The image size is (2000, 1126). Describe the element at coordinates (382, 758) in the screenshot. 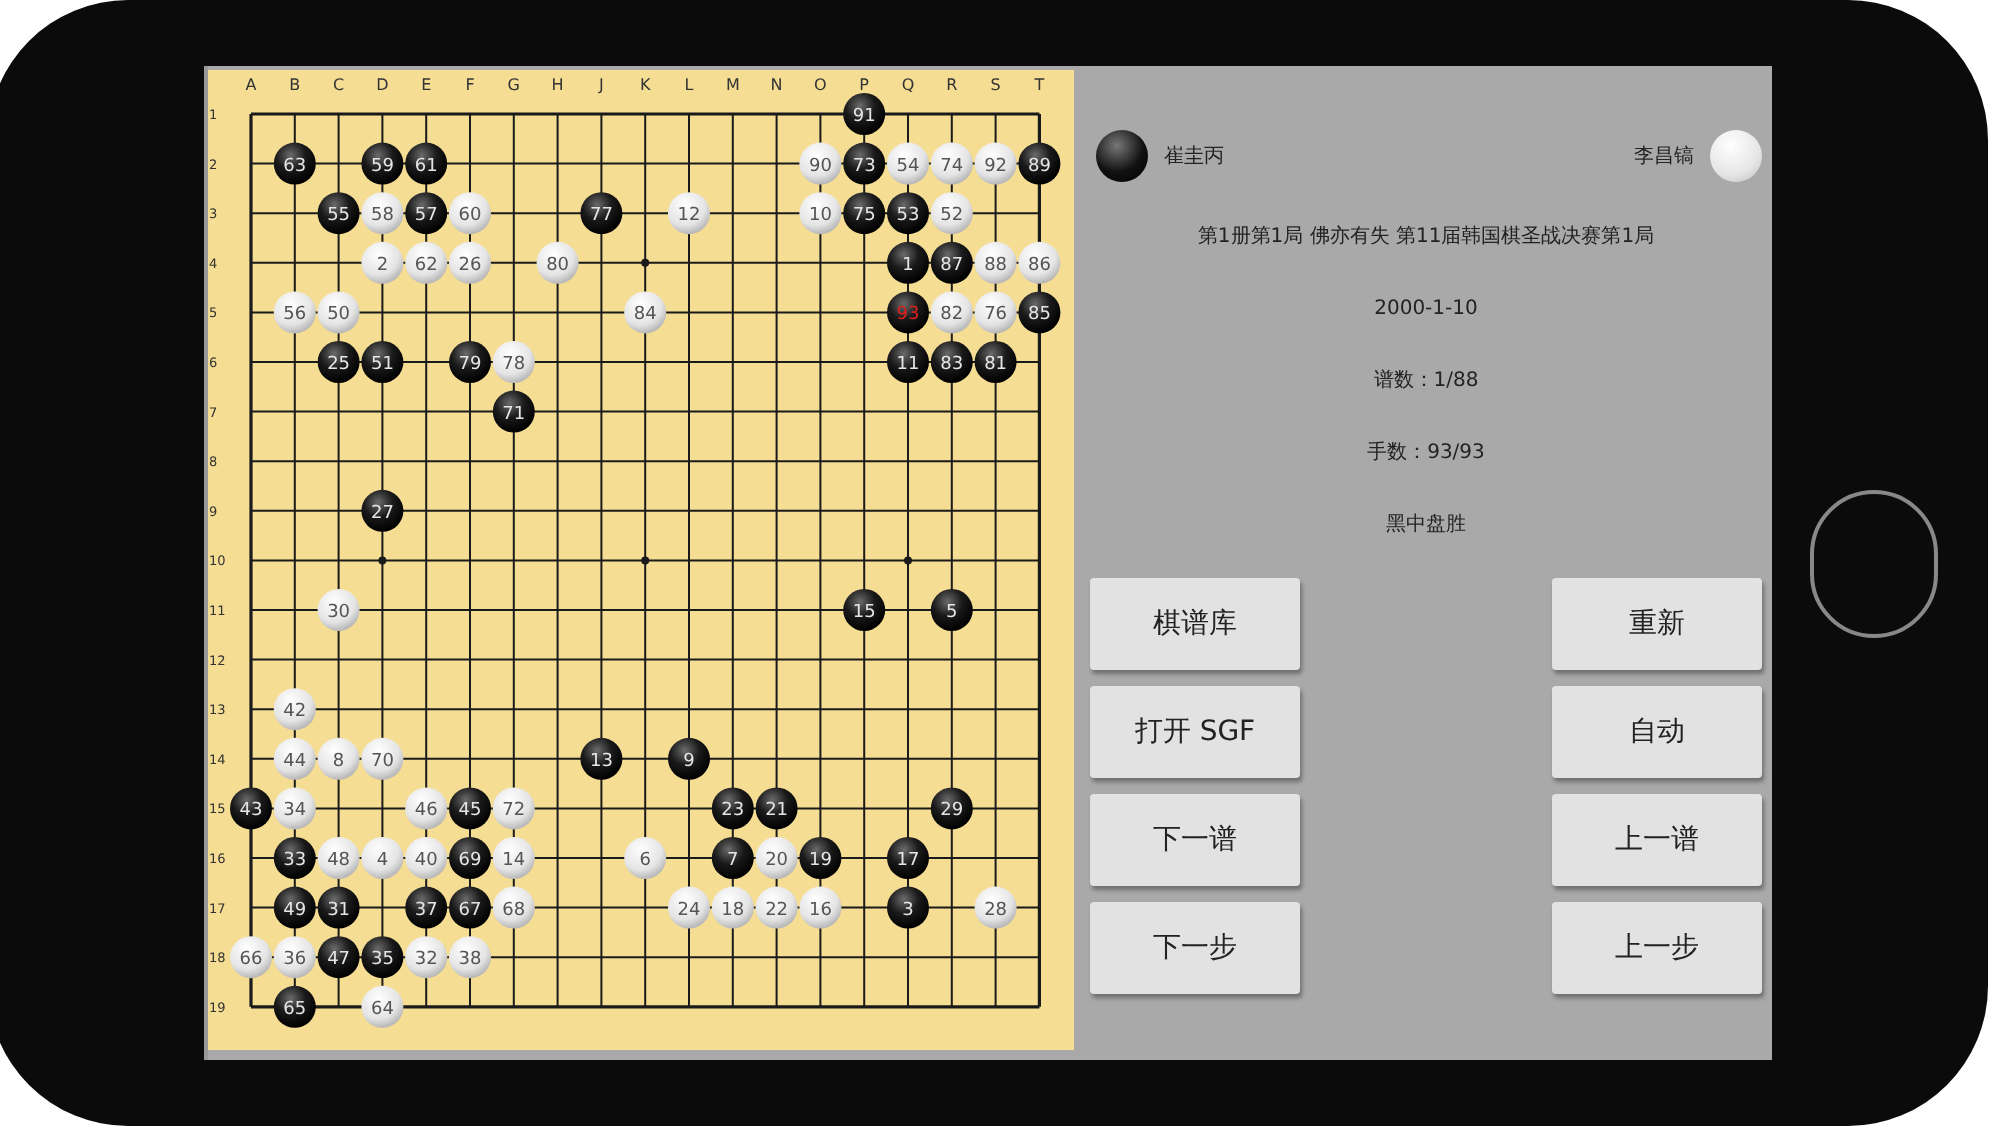

I see `go-stone: 70` at that location.